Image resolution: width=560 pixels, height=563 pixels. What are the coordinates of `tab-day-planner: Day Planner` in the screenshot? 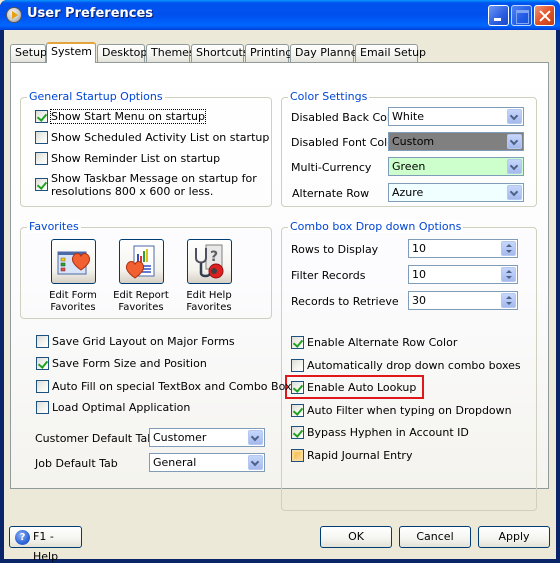 It's located at (326, 53).